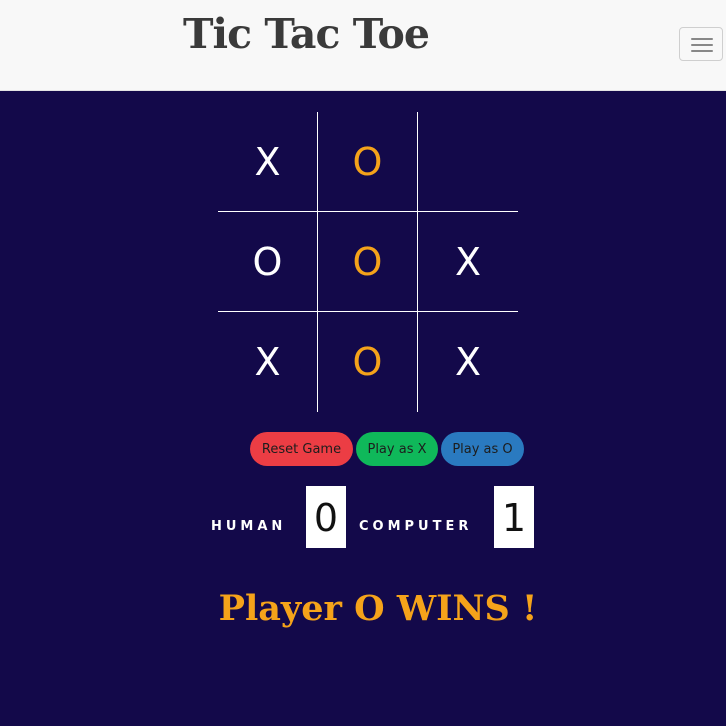 The image size is (726, 726). Describe the element at coordinates (702, 39) in the screenshot. I see `hamburger-menu-icon` at that location.